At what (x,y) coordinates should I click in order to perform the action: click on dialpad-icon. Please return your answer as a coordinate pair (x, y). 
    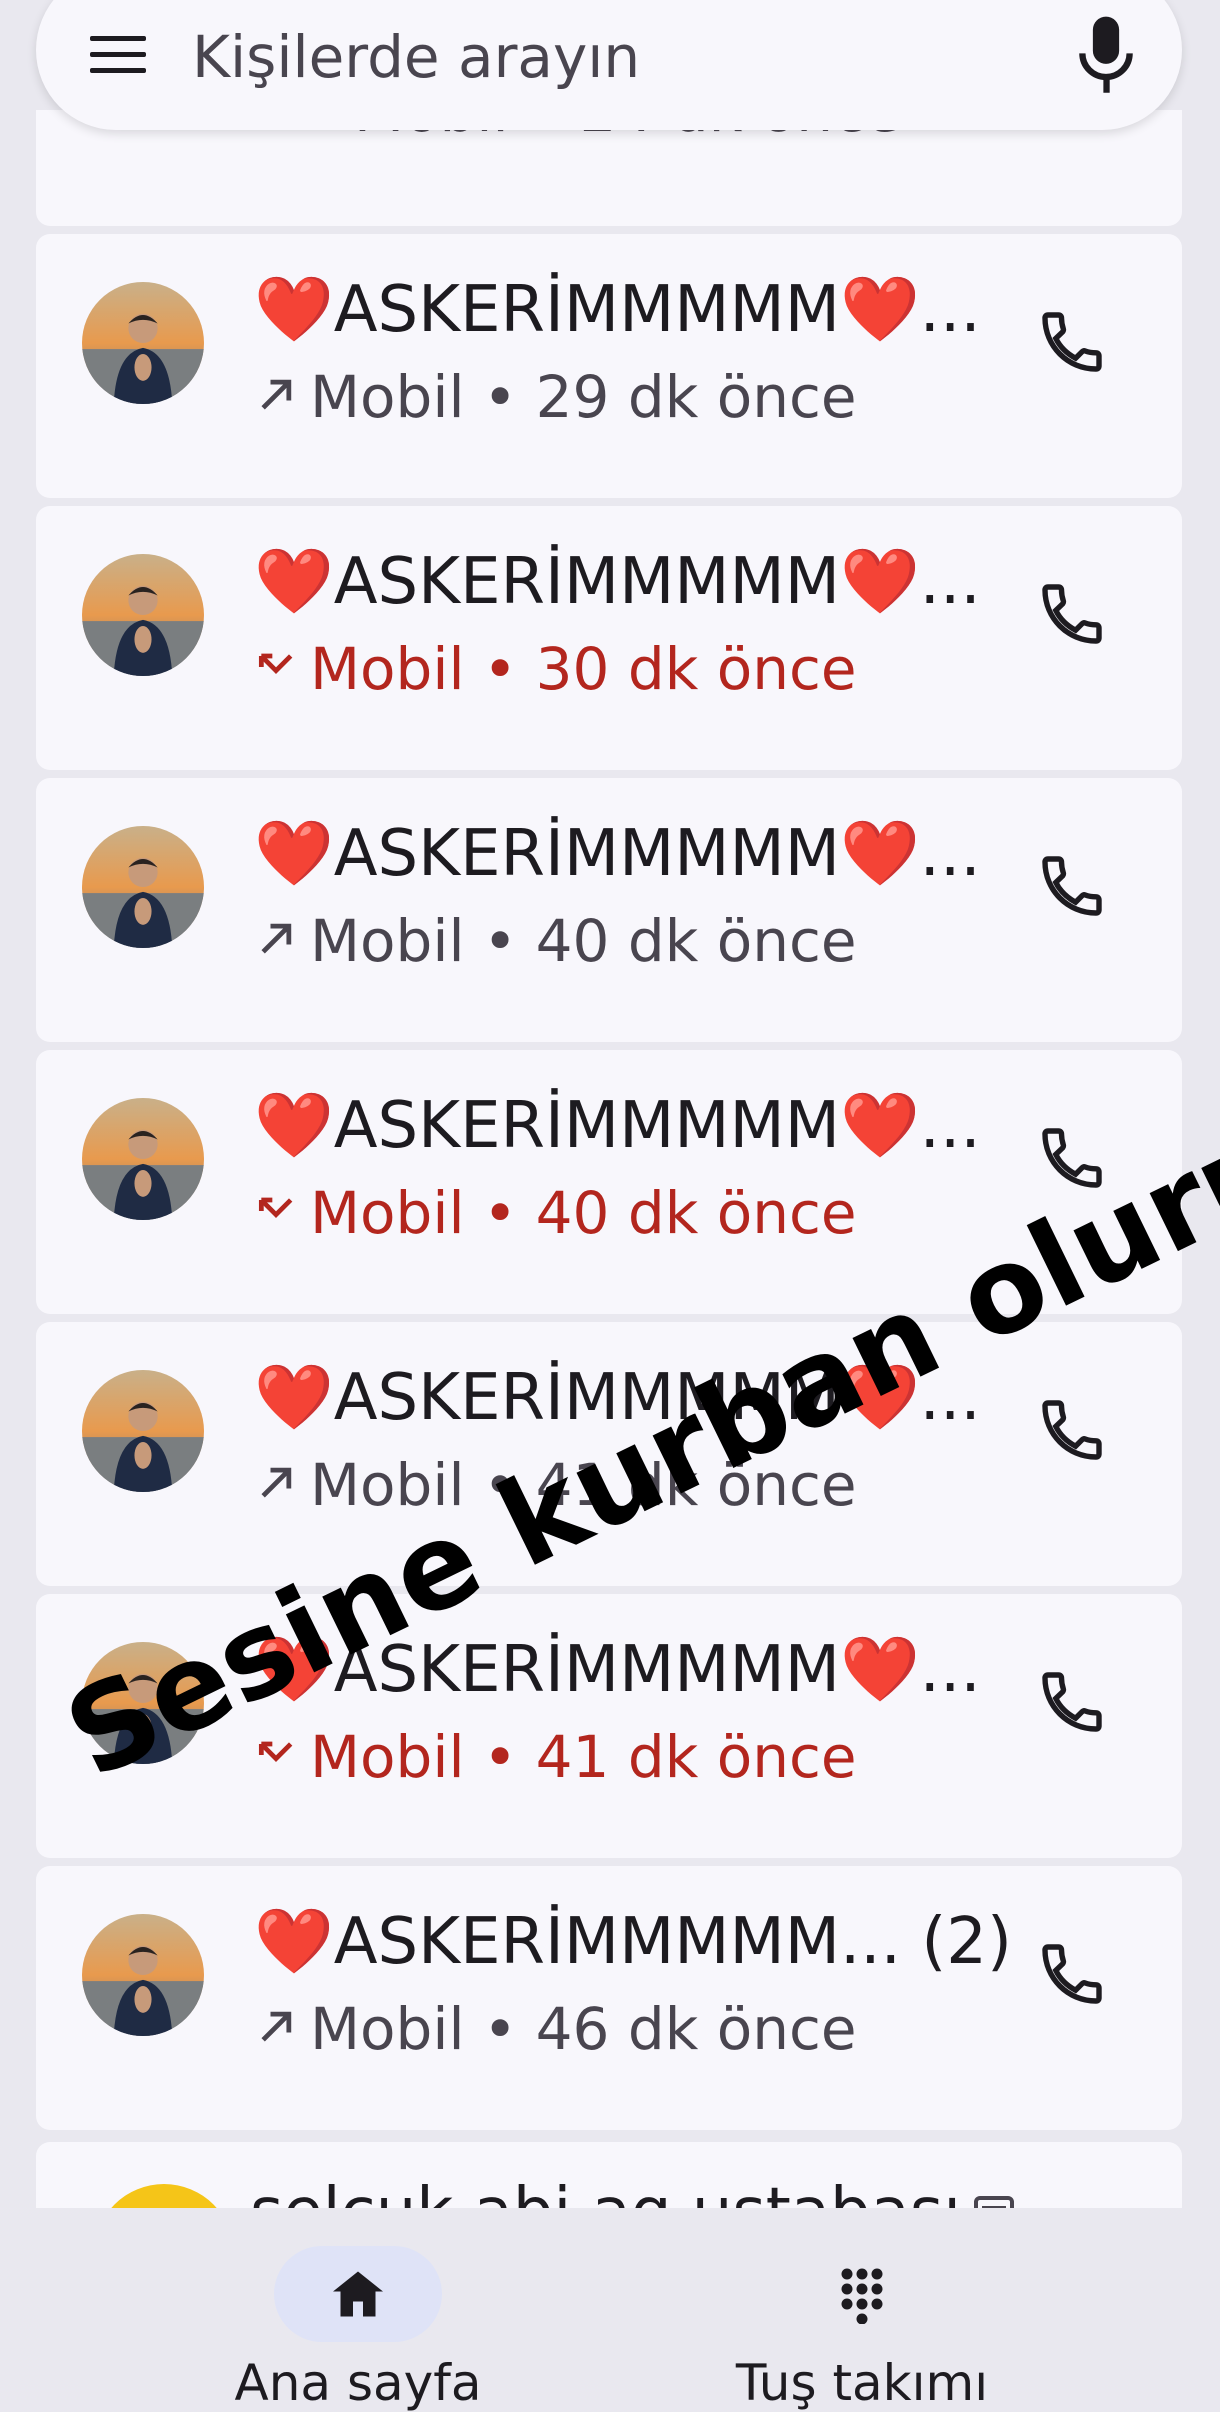
    Looking at the image, I should click on (862, 2296).